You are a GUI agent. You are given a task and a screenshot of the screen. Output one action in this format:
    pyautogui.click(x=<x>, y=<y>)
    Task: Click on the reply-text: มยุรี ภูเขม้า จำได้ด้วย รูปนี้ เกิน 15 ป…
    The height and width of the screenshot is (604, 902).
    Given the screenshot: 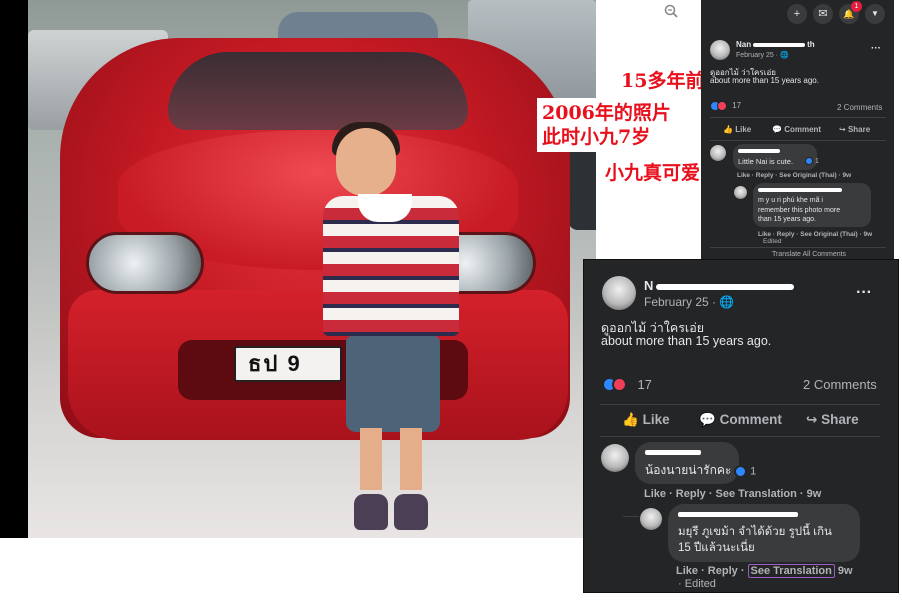 What is the action you would take?
    pyautogui.click(x=755, y=540)
    